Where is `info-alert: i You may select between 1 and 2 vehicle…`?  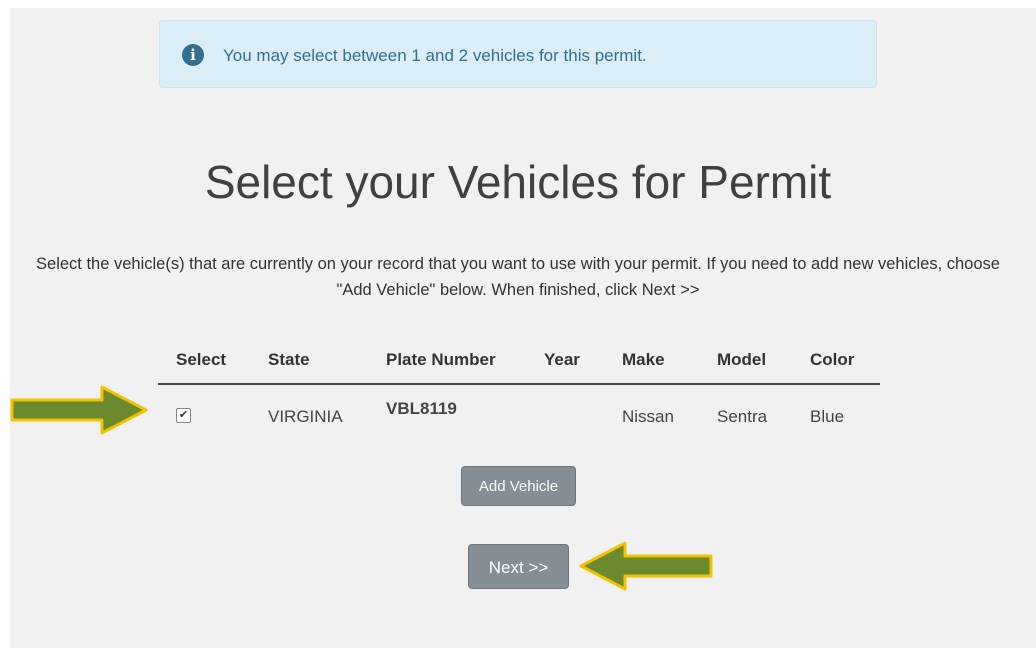 info-alert: i You may select between 1 and 2 vehicle… is located at coordinates (518, 54).